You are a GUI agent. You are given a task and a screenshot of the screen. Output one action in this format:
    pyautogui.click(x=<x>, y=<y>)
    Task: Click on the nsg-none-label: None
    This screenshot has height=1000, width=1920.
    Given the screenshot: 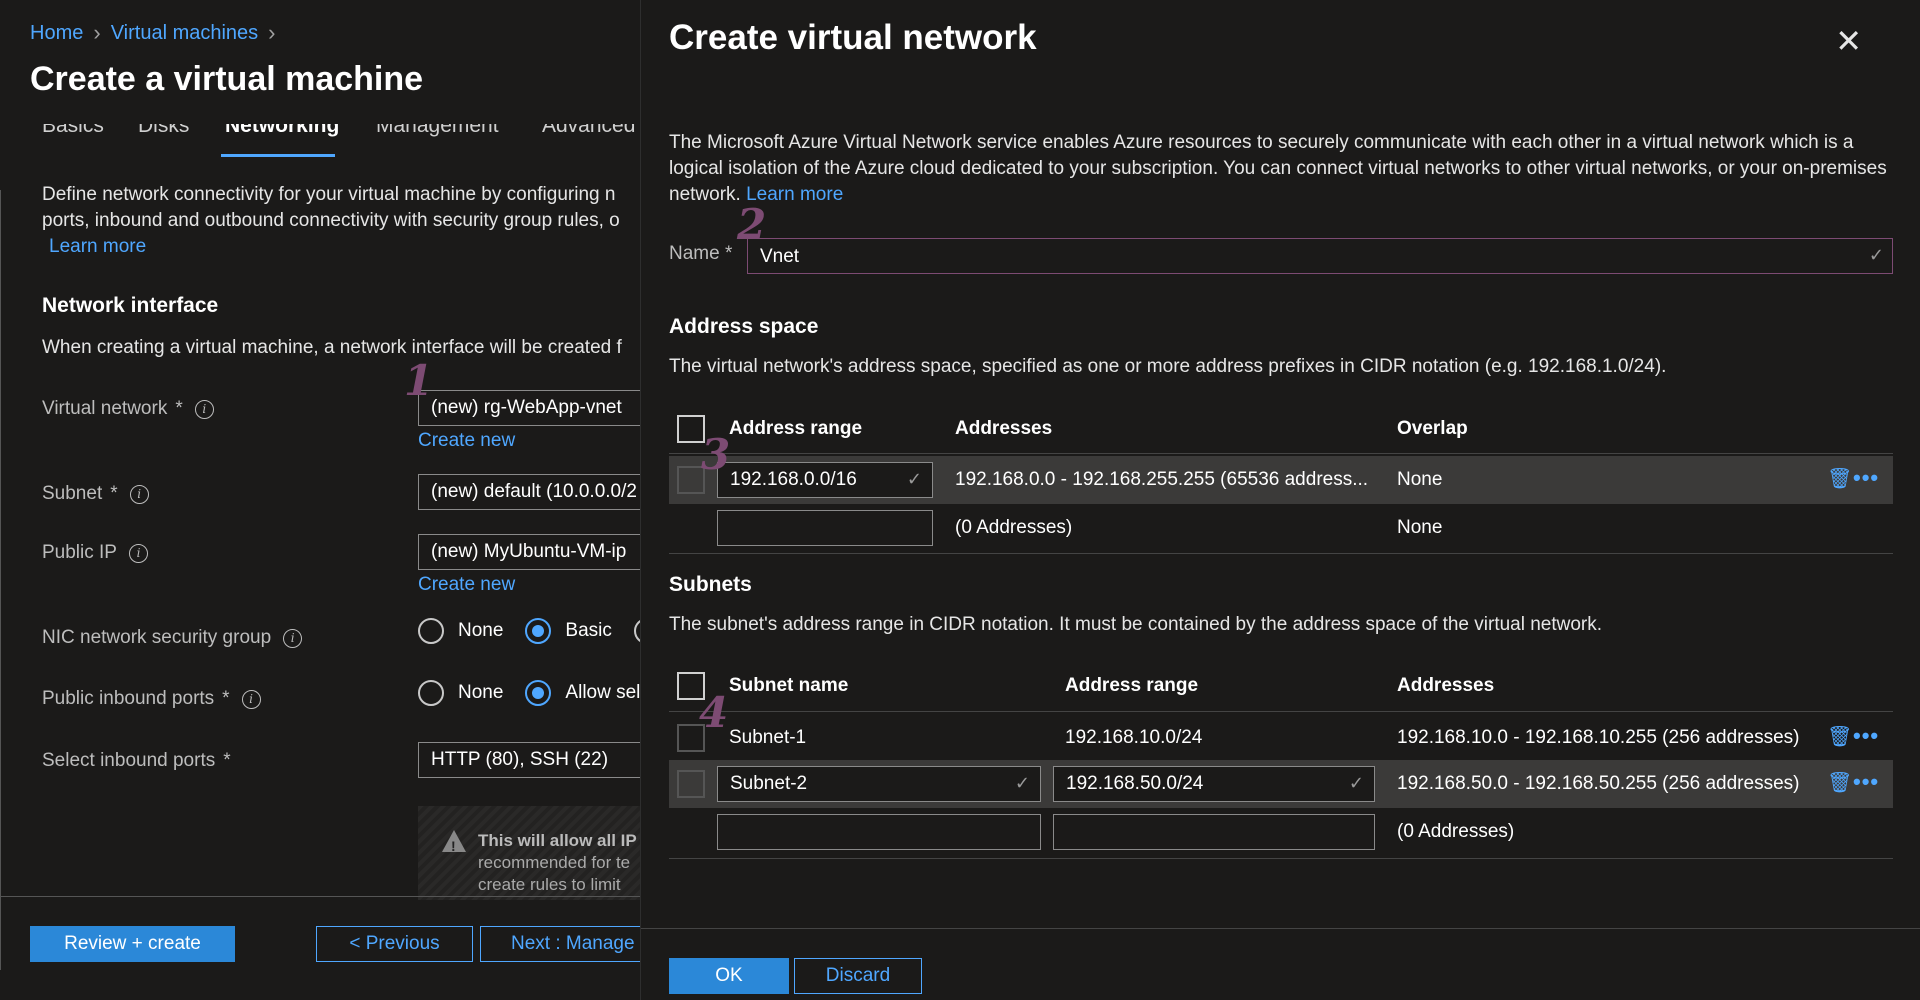 What is the action you would take?
    pyautogui.click(x=481, y=630)
    